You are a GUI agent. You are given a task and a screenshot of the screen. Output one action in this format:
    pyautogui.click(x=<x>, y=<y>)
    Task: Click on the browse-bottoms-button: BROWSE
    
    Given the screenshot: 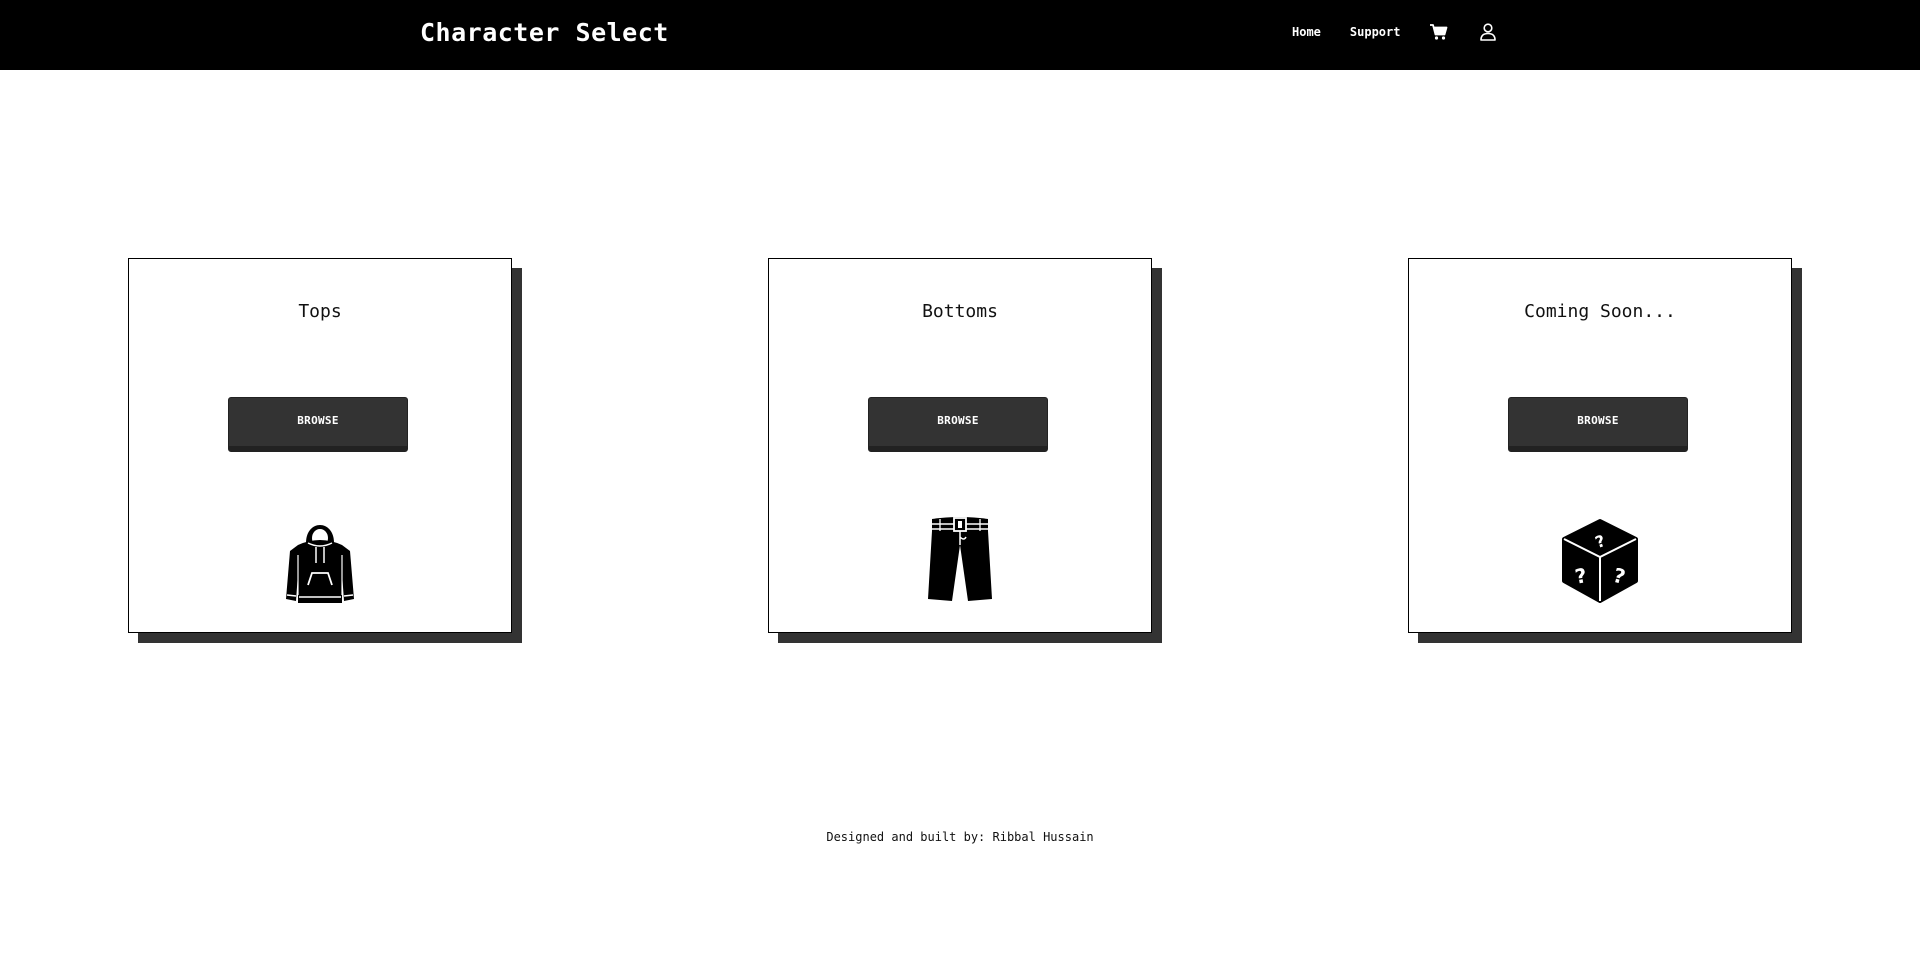 What is the action you would take?
    pyautogui.click(x=958, y=424)
    